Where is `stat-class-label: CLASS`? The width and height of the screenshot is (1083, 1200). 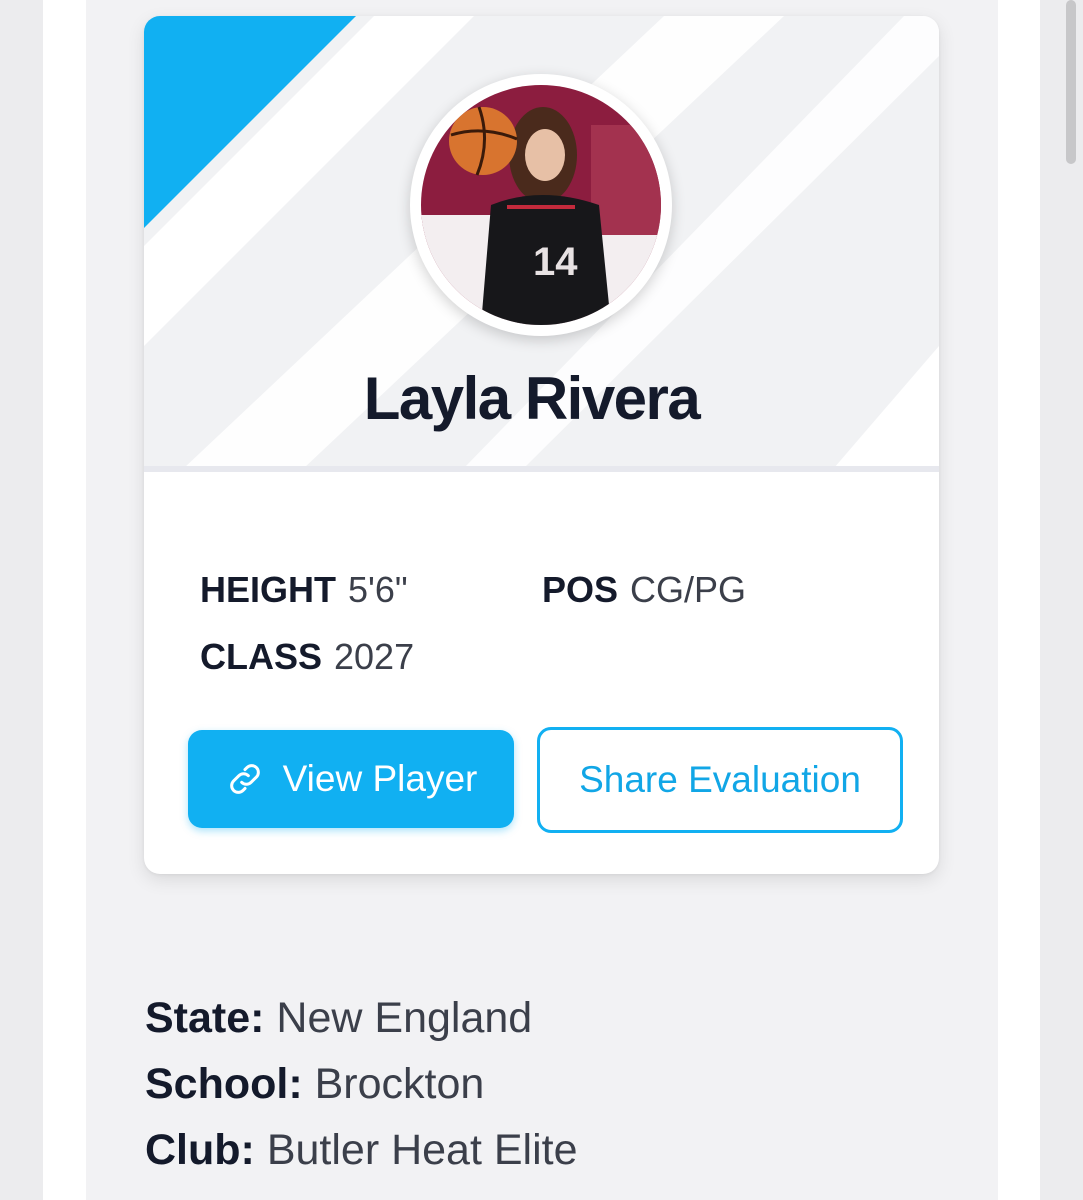
stat-class-label: CLASS is located at coordinates (261, 656).